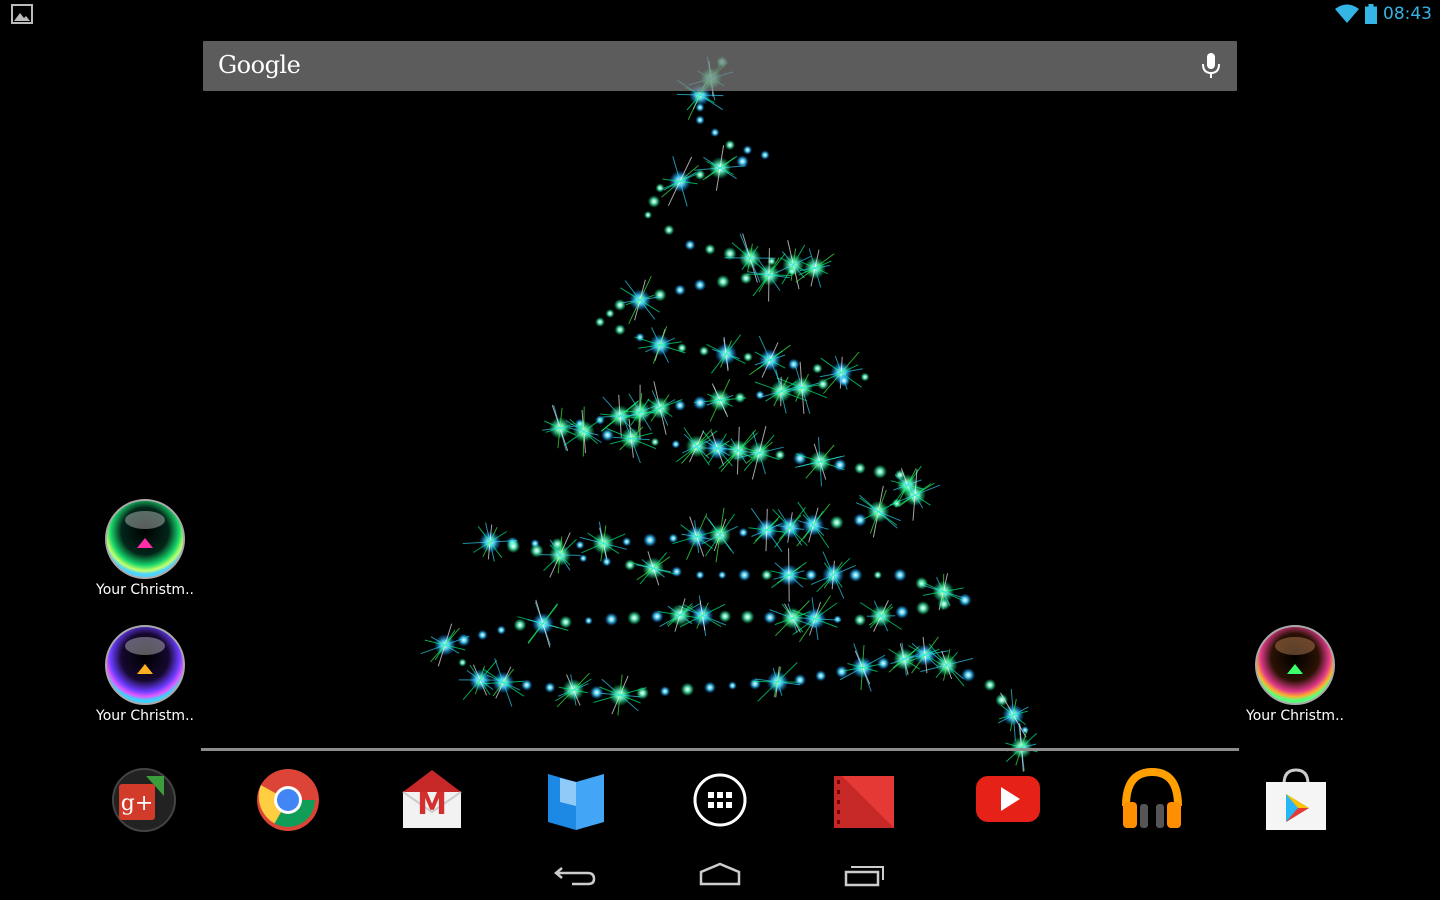  I want to click on chrome-icon, so click(288, 800).